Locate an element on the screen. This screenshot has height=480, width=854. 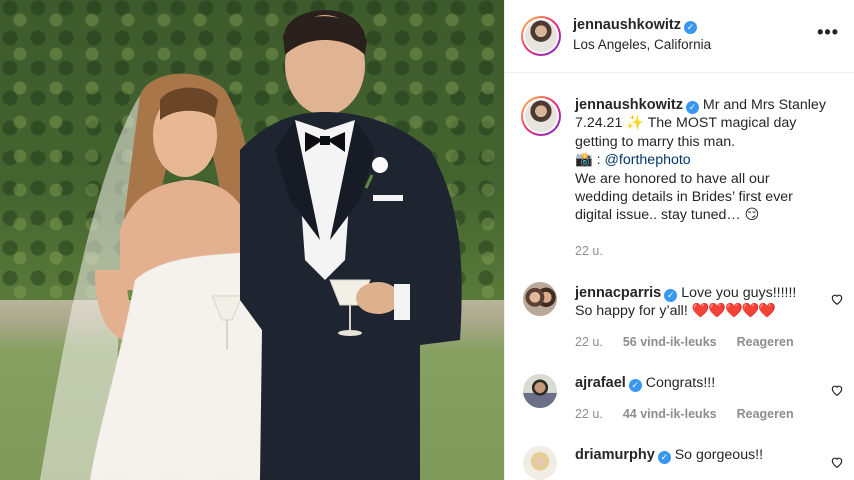
comment: driamurphy ✓ So gorgeous!! is located at coordinates (701, 455).